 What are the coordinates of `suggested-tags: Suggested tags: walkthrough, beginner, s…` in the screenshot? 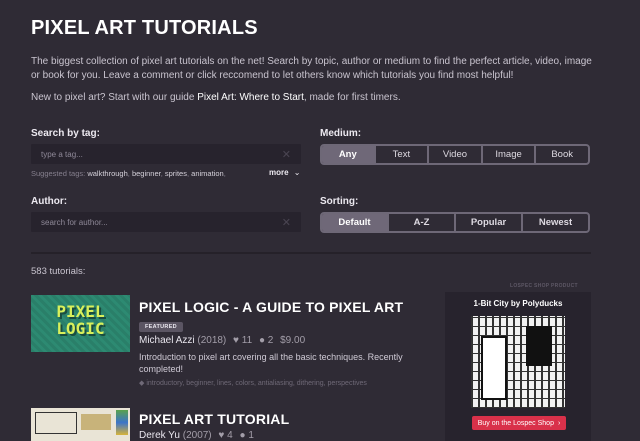 It's located at (128, 173).